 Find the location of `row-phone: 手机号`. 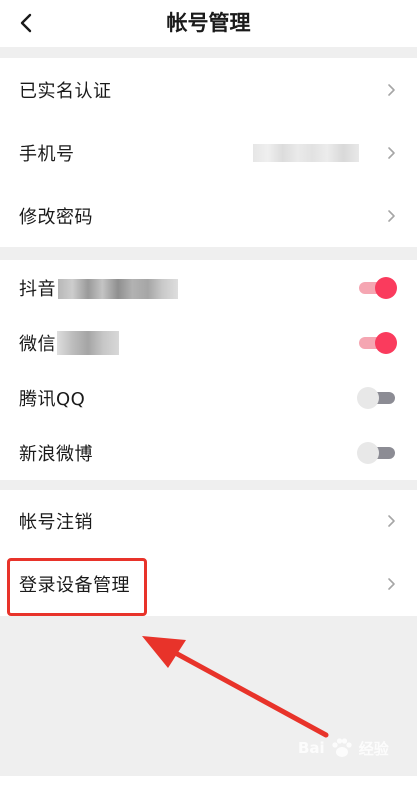

row-phone: 手机号 is located at coordinates (208, 152).